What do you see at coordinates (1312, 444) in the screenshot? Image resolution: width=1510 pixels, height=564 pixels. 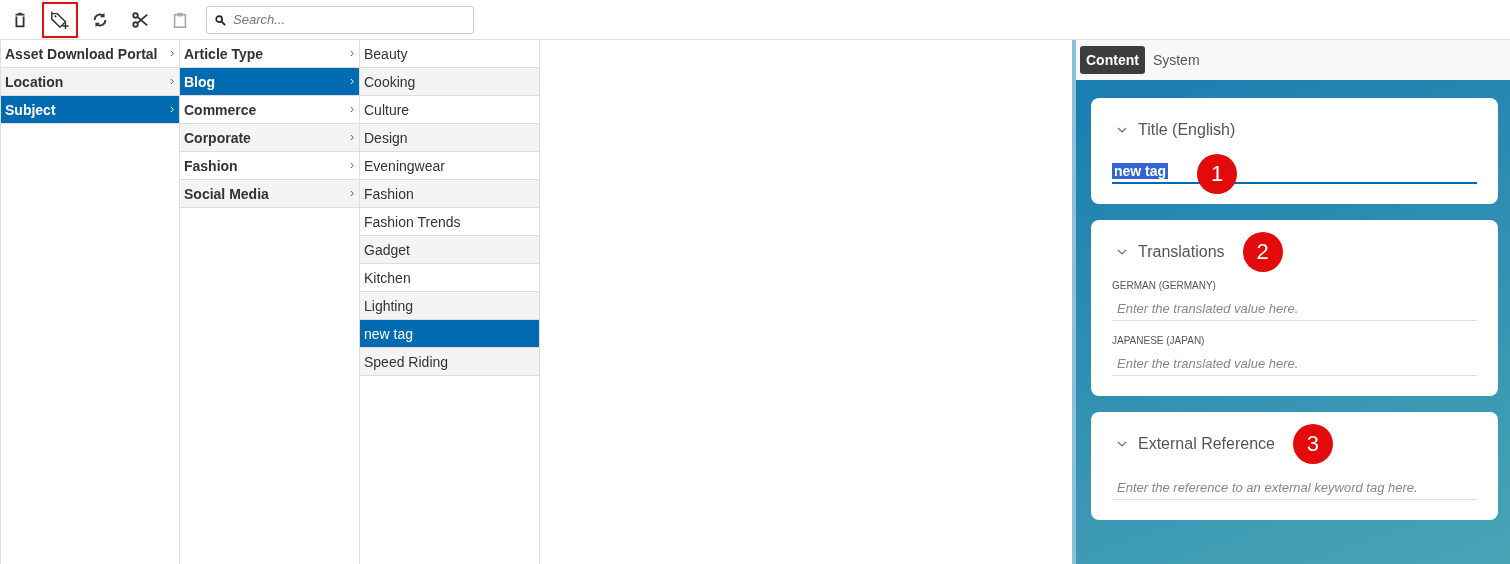 I see `number-badge: 3` at bounding box center [1312, 444].